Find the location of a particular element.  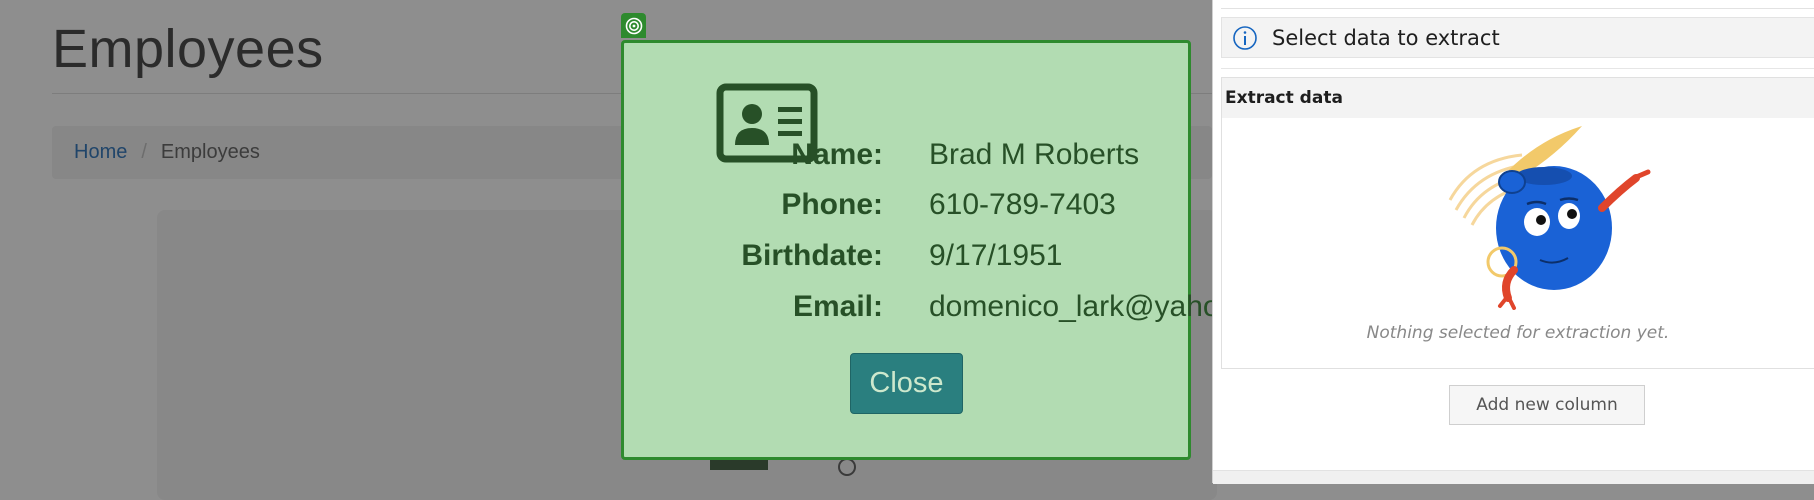

birthdate-label: Birthdate: is located at coordinates (812, 255).